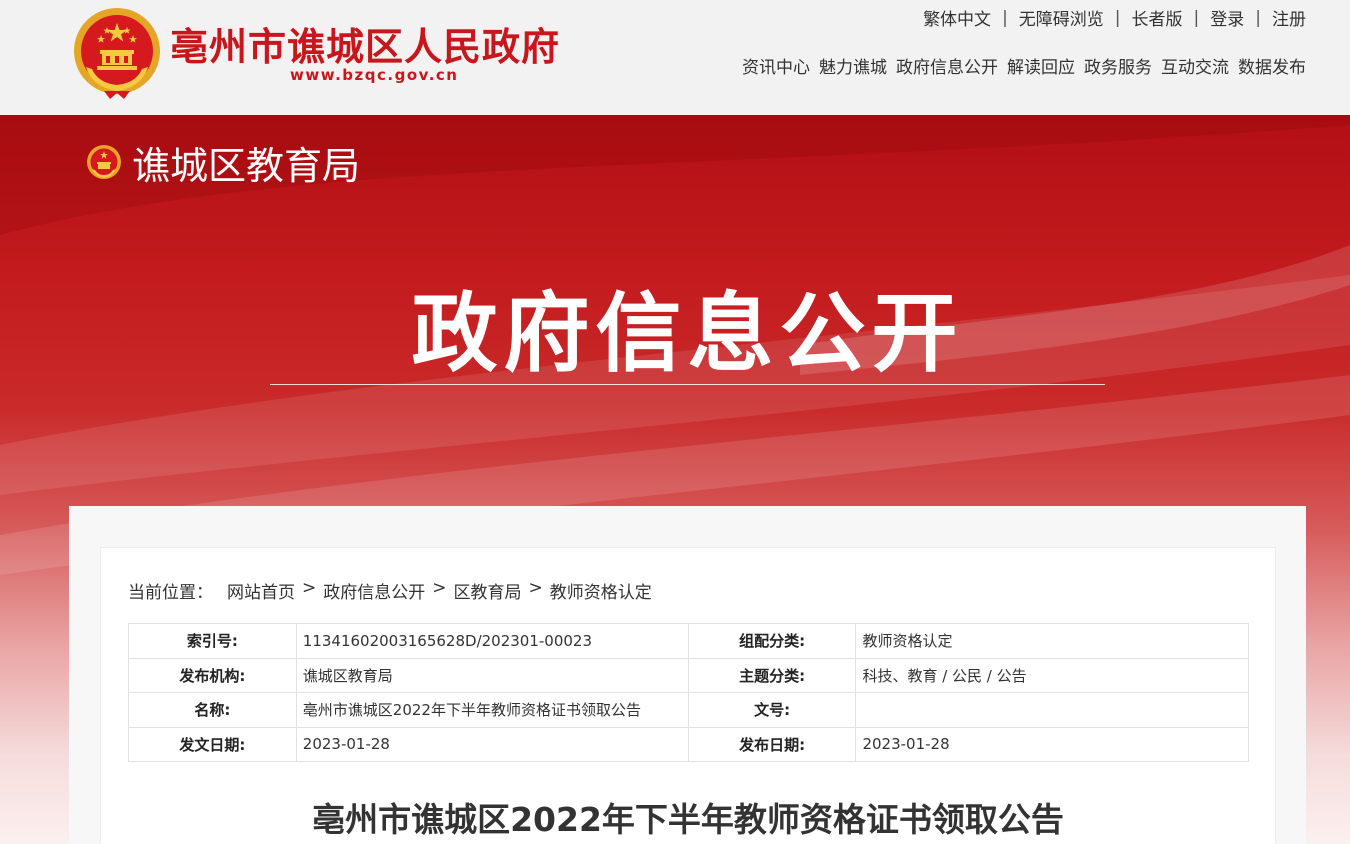 This screenshot has width=1350, height=844. I want to click on national-emblem-small-icon, so click(104, 161).